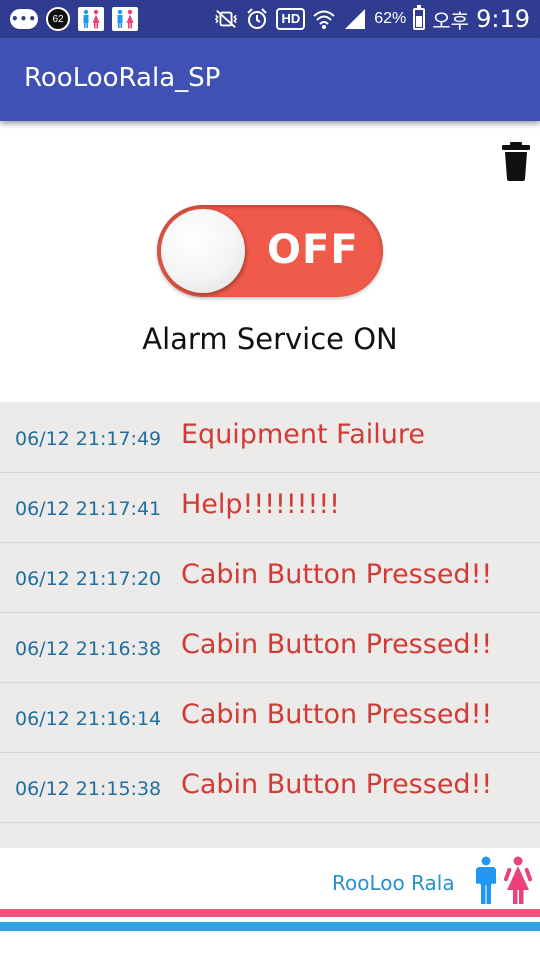 This screenshot has width=540, height=960. I want to click on hd-voice-icon: HD, so click(291, 19).